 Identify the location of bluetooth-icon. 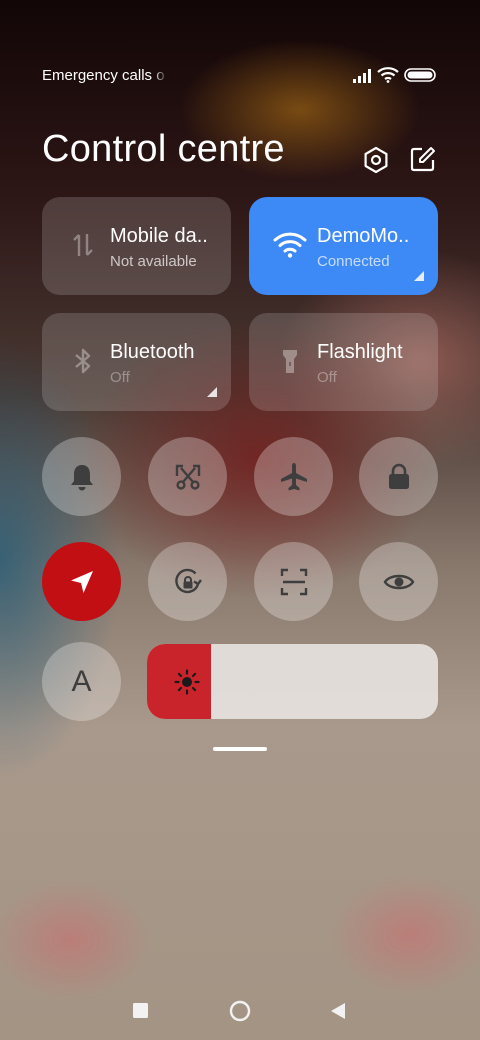
(83, 361).